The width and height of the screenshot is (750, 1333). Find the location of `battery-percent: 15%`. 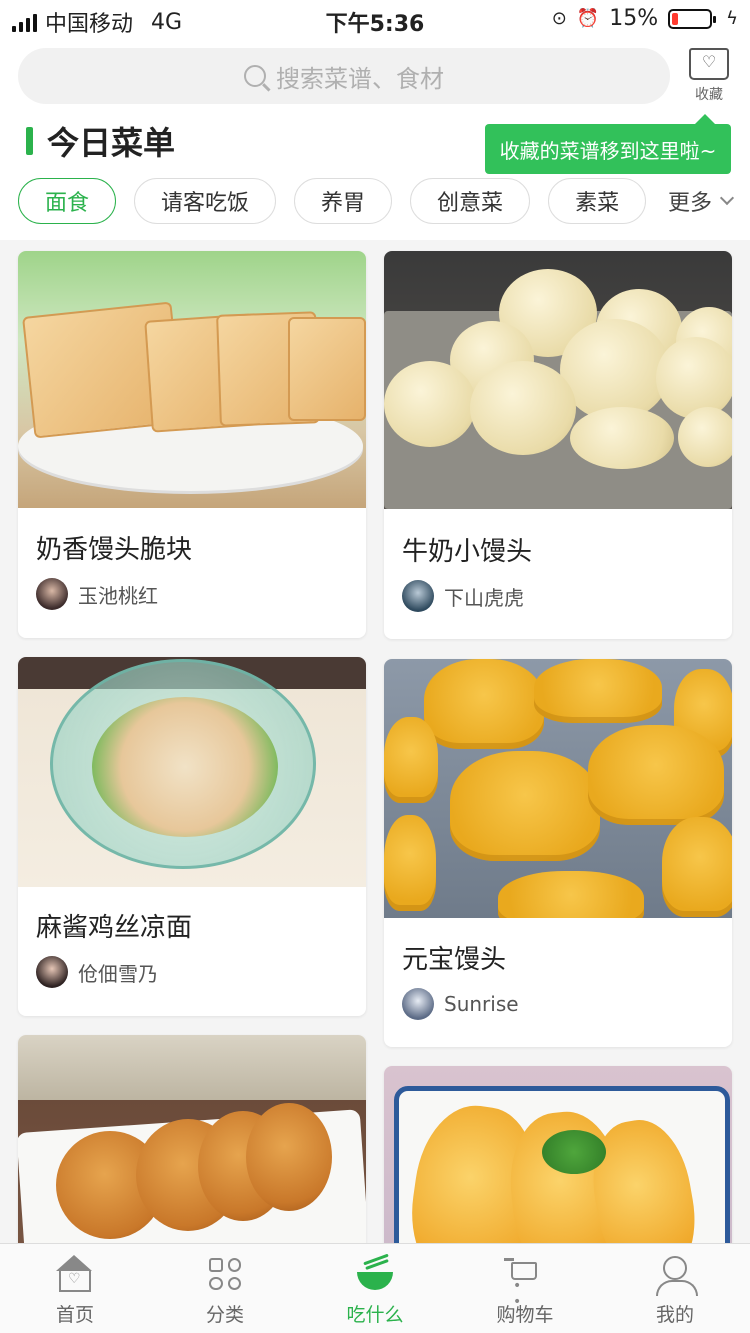

battery-percent: 15% is located at coordinates (634, 18).